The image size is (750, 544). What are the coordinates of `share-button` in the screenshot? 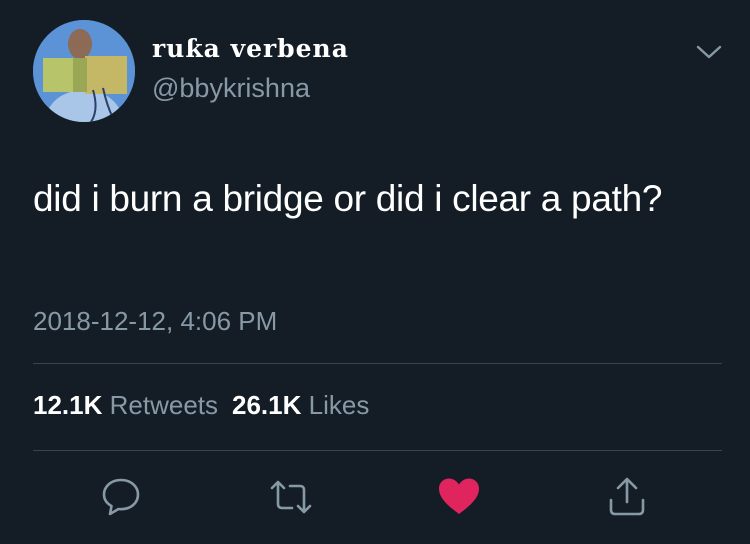 It's located at (627, 497).